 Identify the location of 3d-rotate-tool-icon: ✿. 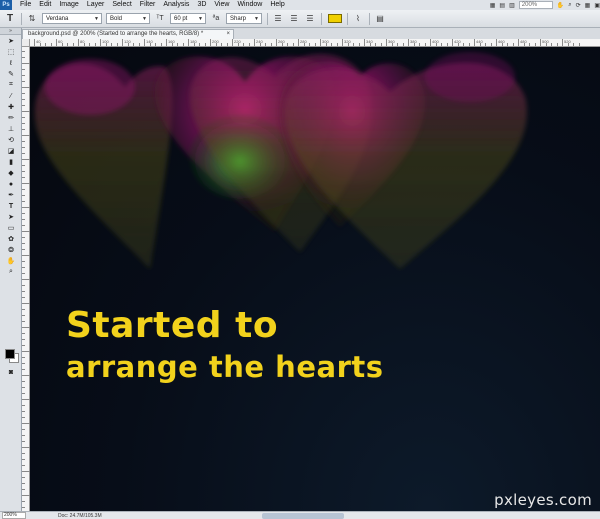
(11, 239).